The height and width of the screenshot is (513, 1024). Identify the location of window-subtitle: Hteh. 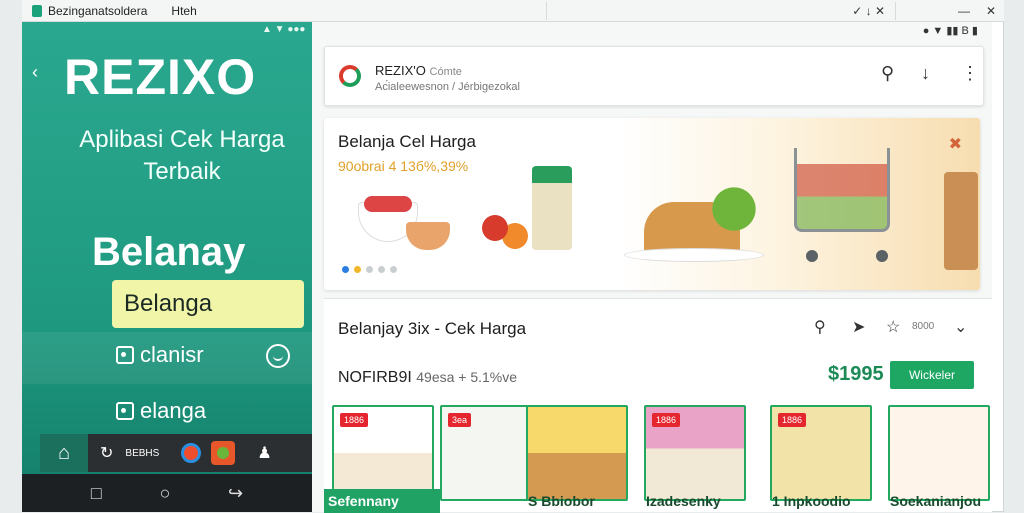
(184, 10).